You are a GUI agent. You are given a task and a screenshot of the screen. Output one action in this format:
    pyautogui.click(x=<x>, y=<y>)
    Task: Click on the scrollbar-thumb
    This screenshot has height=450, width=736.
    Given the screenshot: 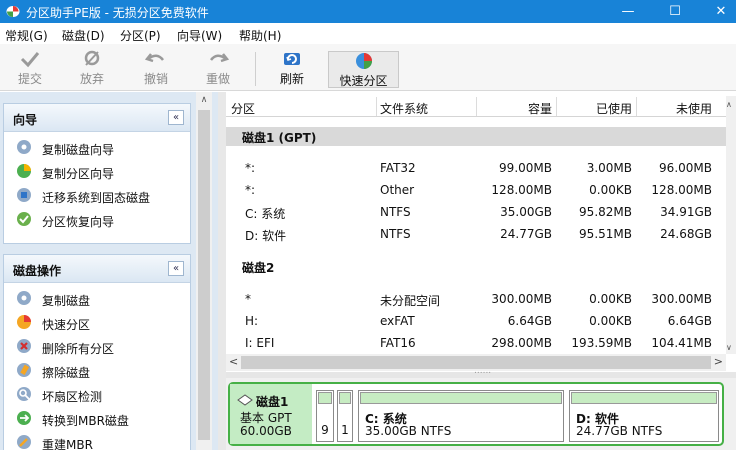 What is the action you would take?
    pyautogui.click(x=204, y=275)
    